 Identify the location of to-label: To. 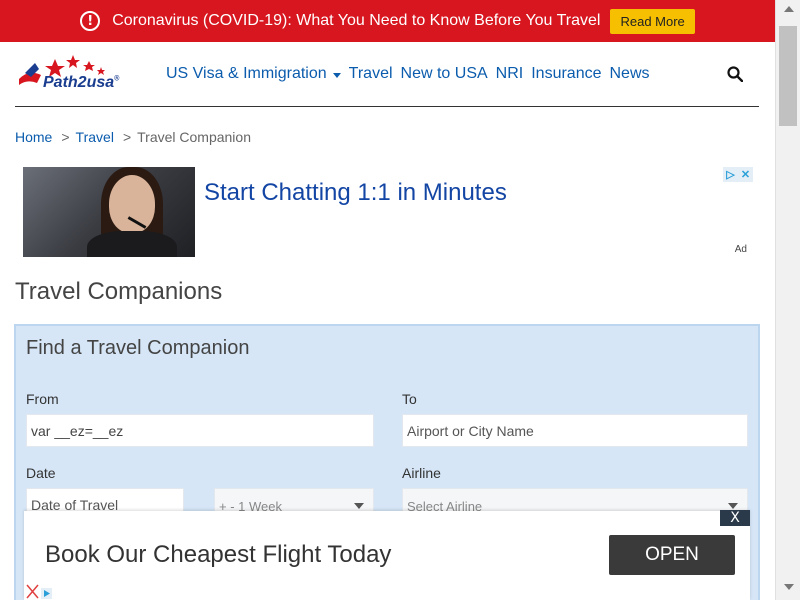
(409, 399).